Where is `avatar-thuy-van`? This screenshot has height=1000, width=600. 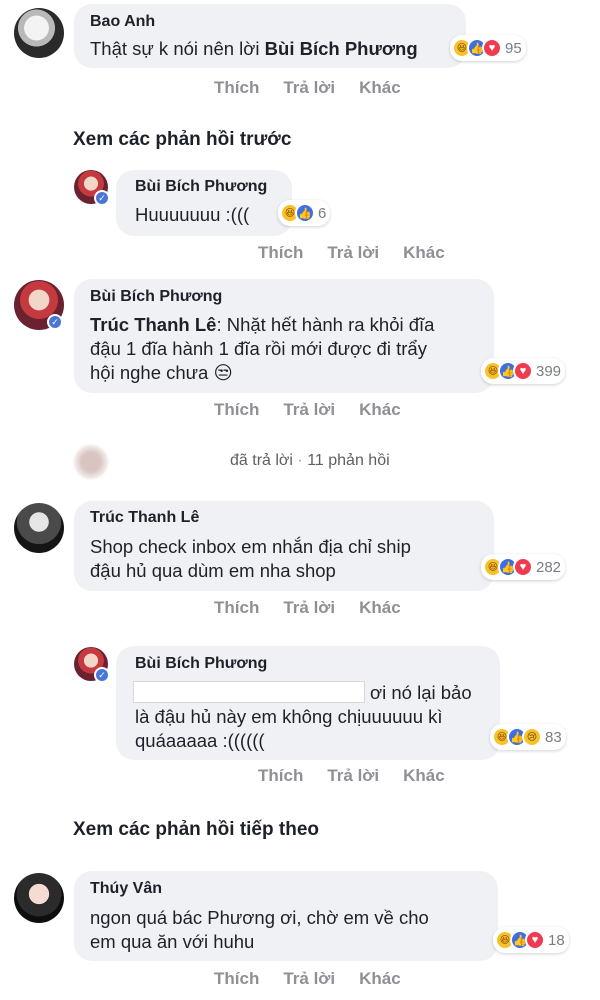
avatar-thuy-van is located at coordinates (39, 898).